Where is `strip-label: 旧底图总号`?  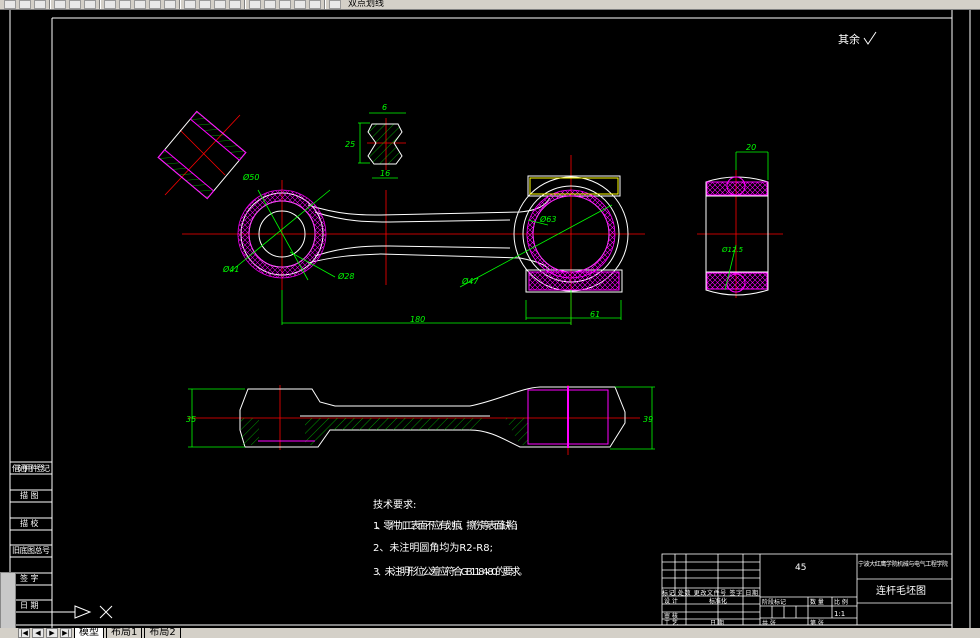 strip-label: 旧底图总号 is located at coordinates (31, 550).